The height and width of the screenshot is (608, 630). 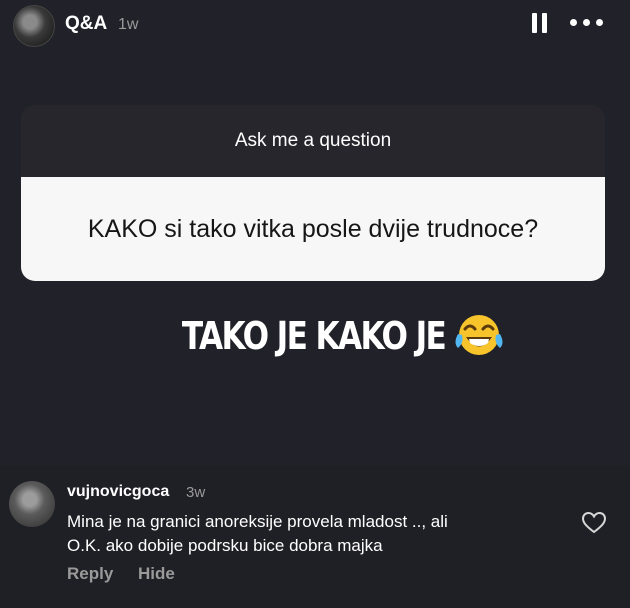 I want to click on comment-actions: Reply Hide, so click(x=131, y=574).